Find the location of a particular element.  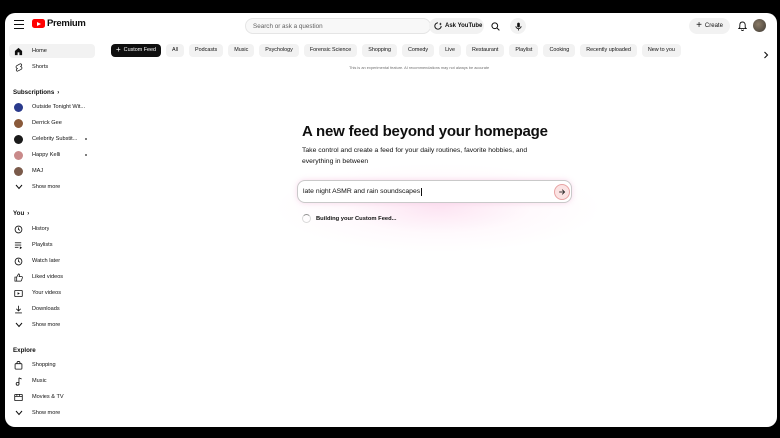

you-show-more: Show more is located at coordinates (52, 325).